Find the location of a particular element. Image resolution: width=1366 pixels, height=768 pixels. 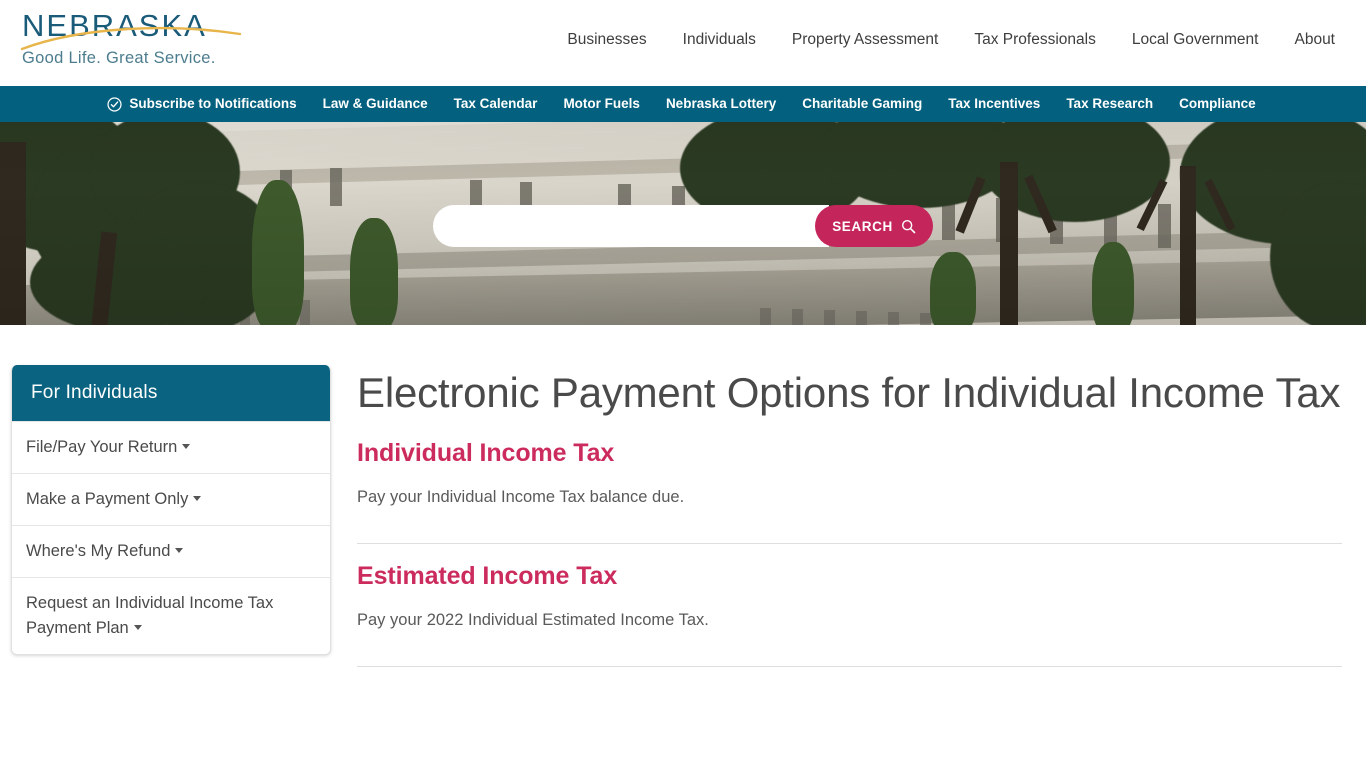

sidebar-item-label: Make a Payment Only is located at coordinates (107, 499).